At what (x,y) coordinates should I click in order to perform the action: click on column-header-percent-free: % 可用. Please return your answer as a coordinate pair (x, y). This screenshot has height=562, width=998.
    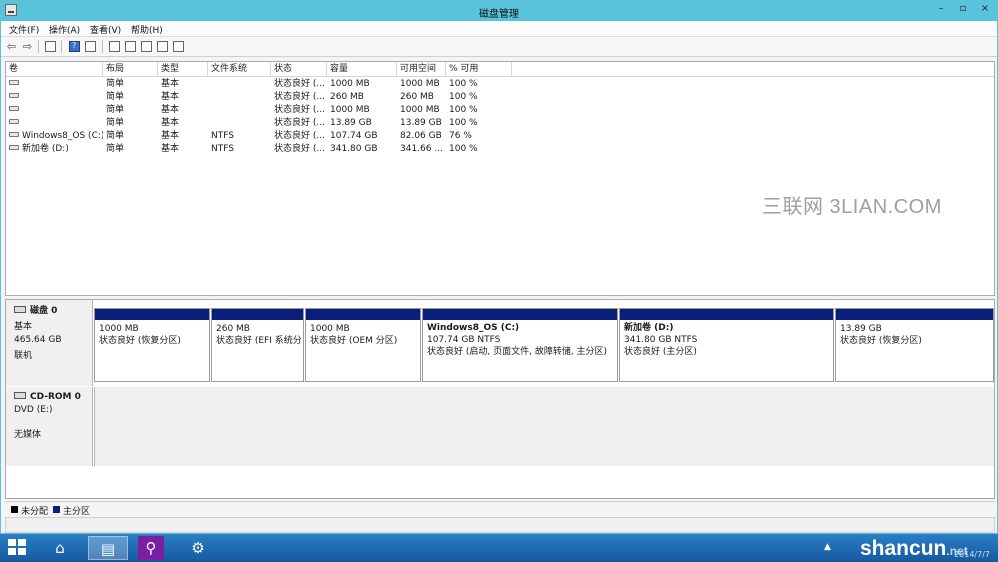
    Looking at the image, I should click on (479, 69).